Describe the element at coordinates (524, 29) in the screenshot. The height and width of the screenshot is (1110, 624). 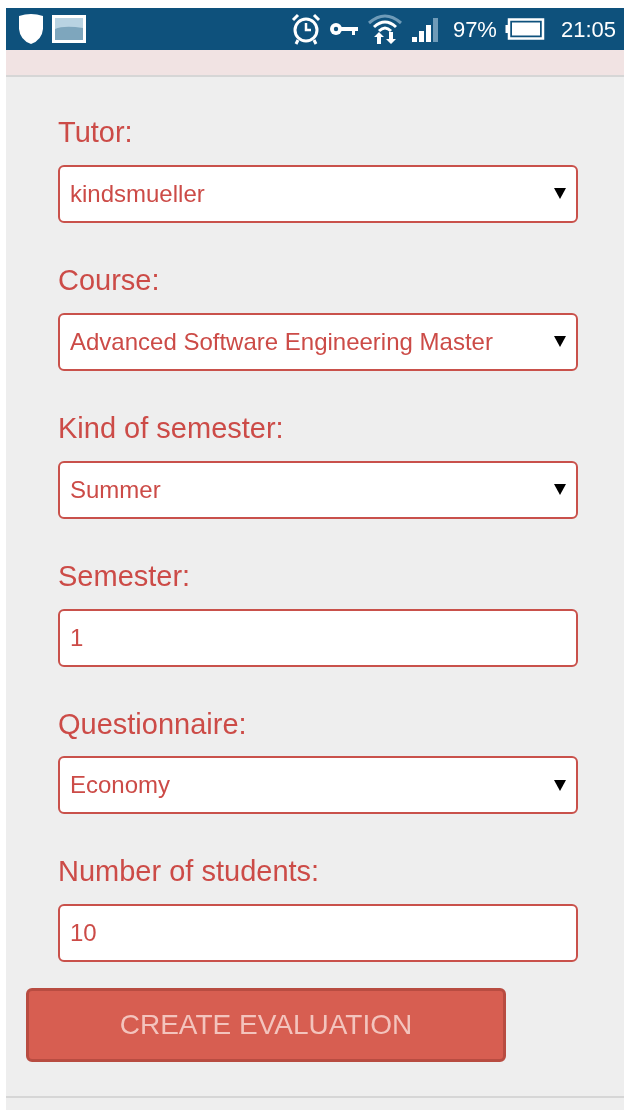
I see `battery-icon` at that location.